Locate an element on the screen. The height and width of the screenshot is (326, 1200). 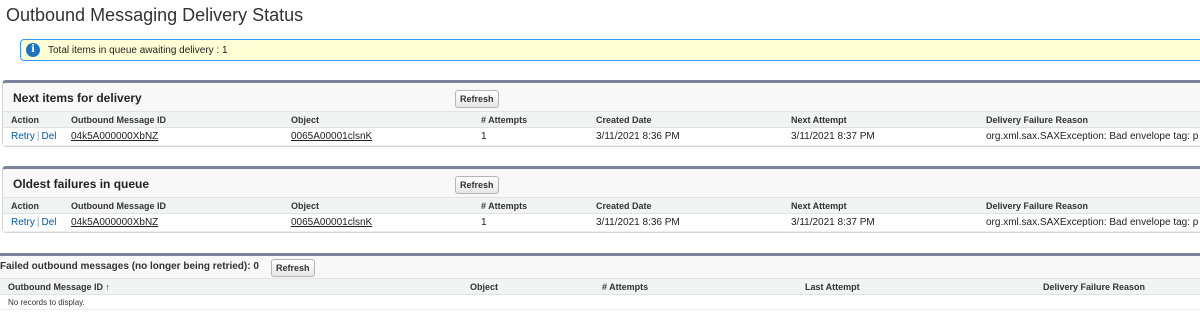
sort-ascending-icon: ↑ is located at coordinates (108, 286).